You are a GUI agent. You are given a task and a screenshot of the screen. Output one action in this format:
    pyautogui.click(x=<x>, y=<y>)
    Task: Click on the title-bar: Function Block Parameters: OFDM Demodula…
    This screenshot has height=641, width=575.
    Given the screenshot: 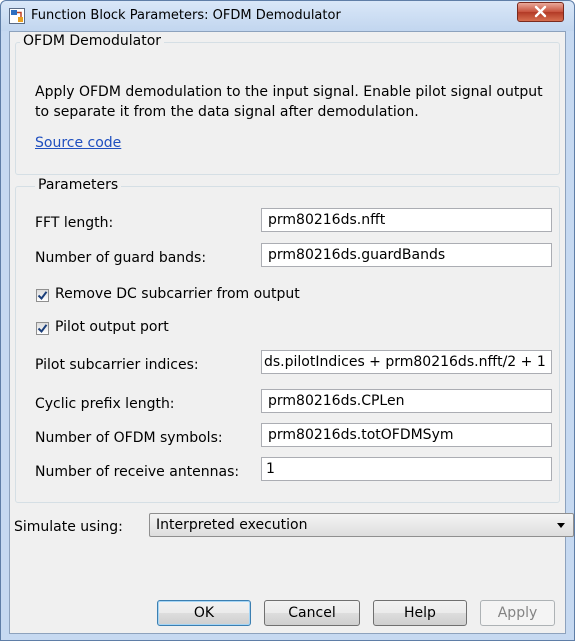 What is the action you would take?
    pyautogui.click(x=287, y=16)
    